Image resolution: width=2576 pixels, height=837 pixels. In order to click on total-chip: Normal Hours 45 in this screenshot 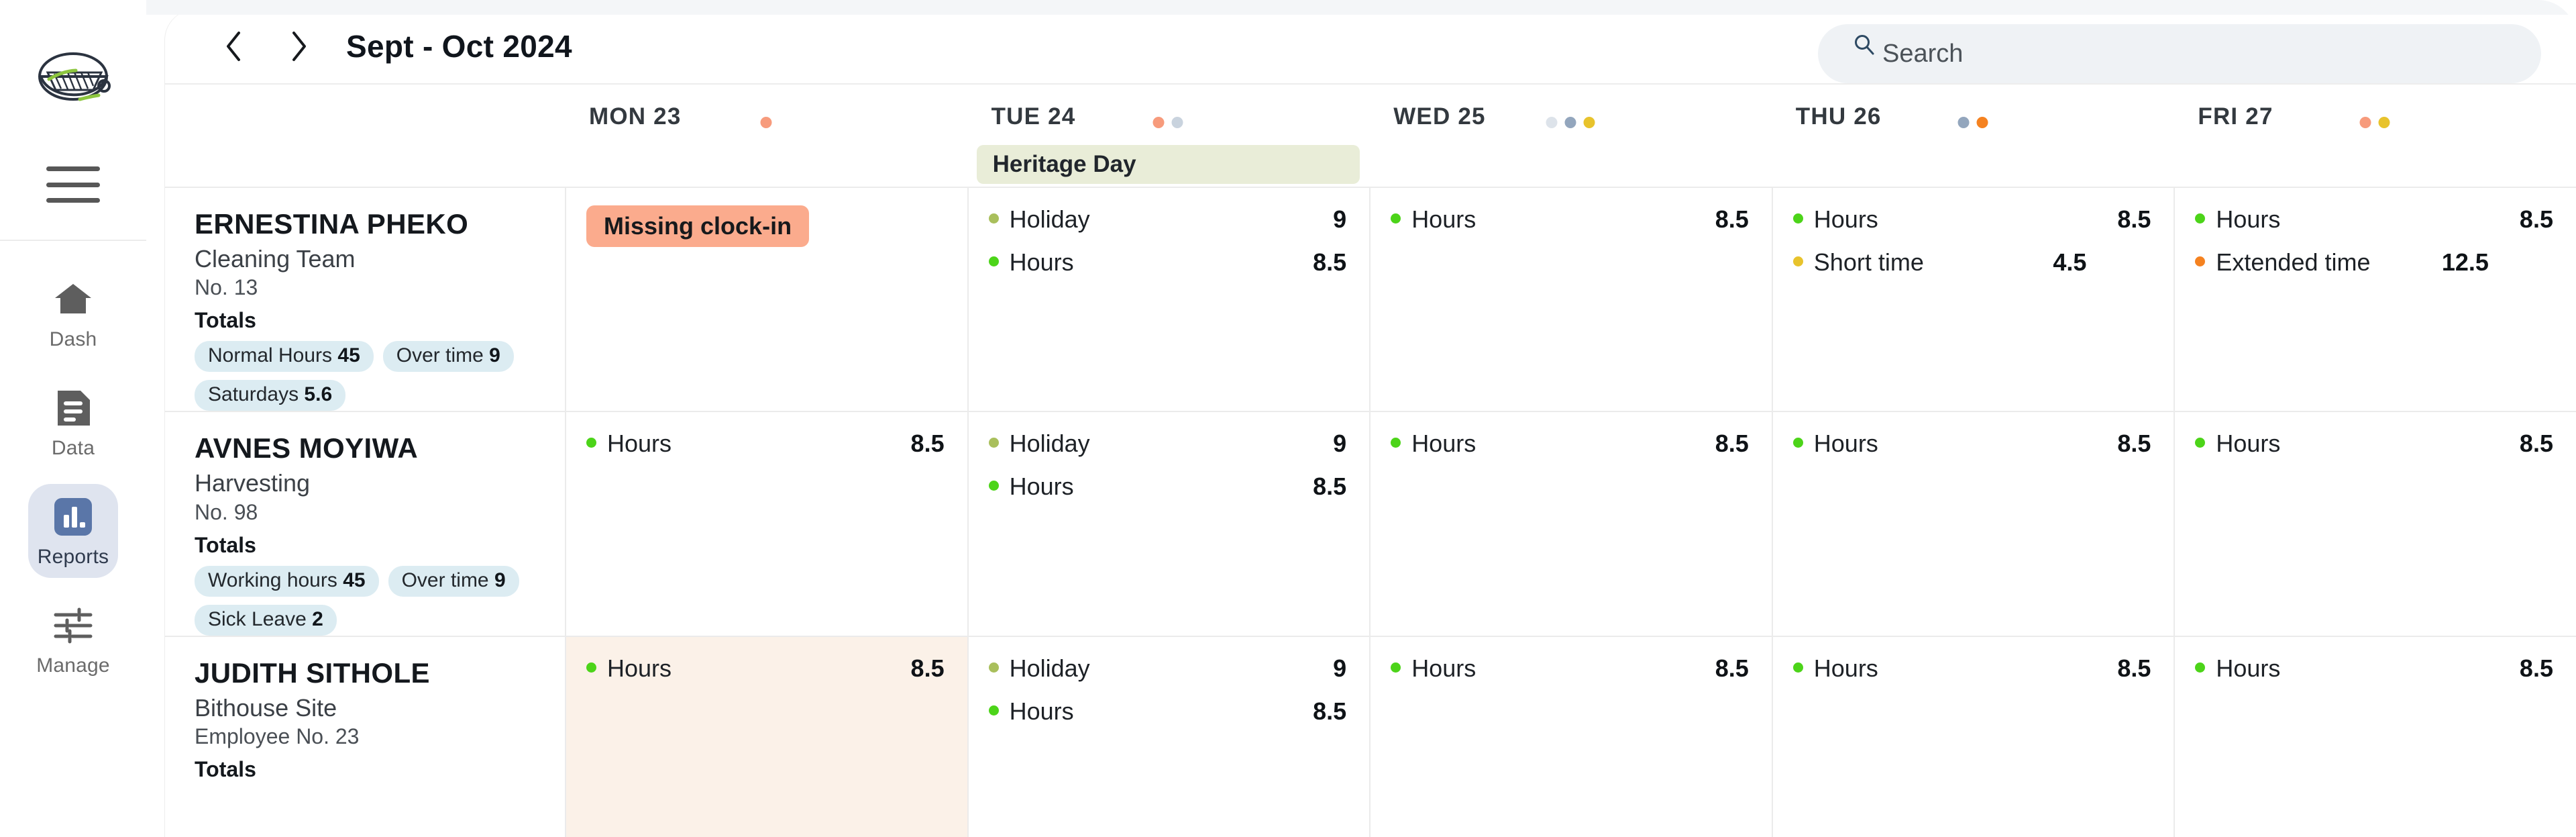, I will do `click(284, 357)`.